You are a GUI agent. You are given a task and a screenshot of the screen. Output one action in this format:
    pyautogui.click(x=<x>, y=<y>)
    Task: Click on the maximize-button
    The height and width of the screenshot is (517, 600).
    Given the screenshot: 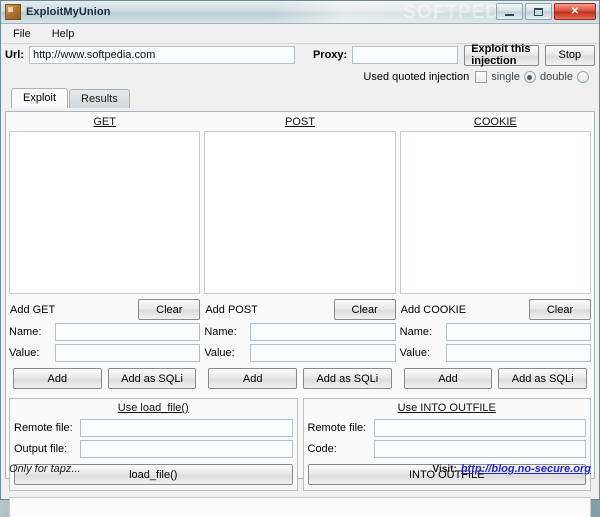 What is the action you would take?
    pyautogui.click(x=538, y=11)
    